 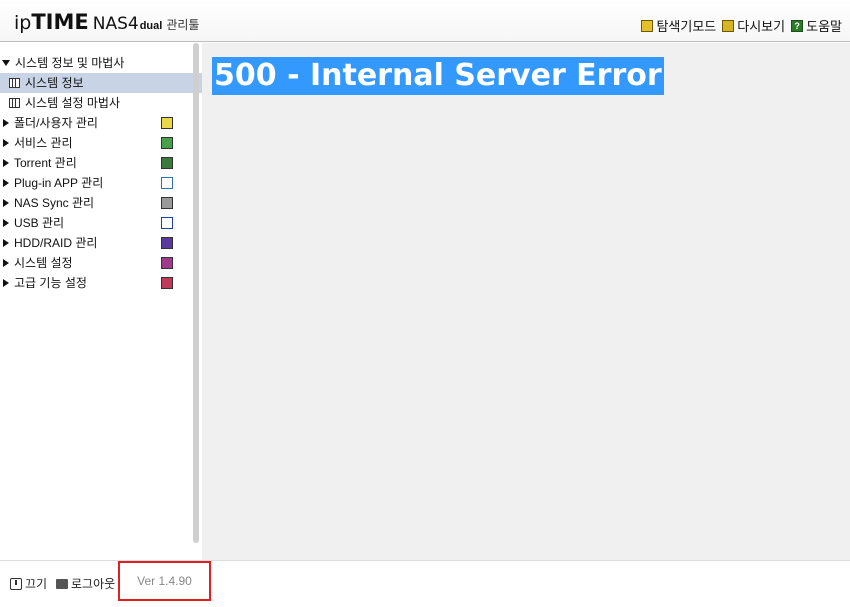 I want to click on logo-time: TIME, so click(x=60, y=22).